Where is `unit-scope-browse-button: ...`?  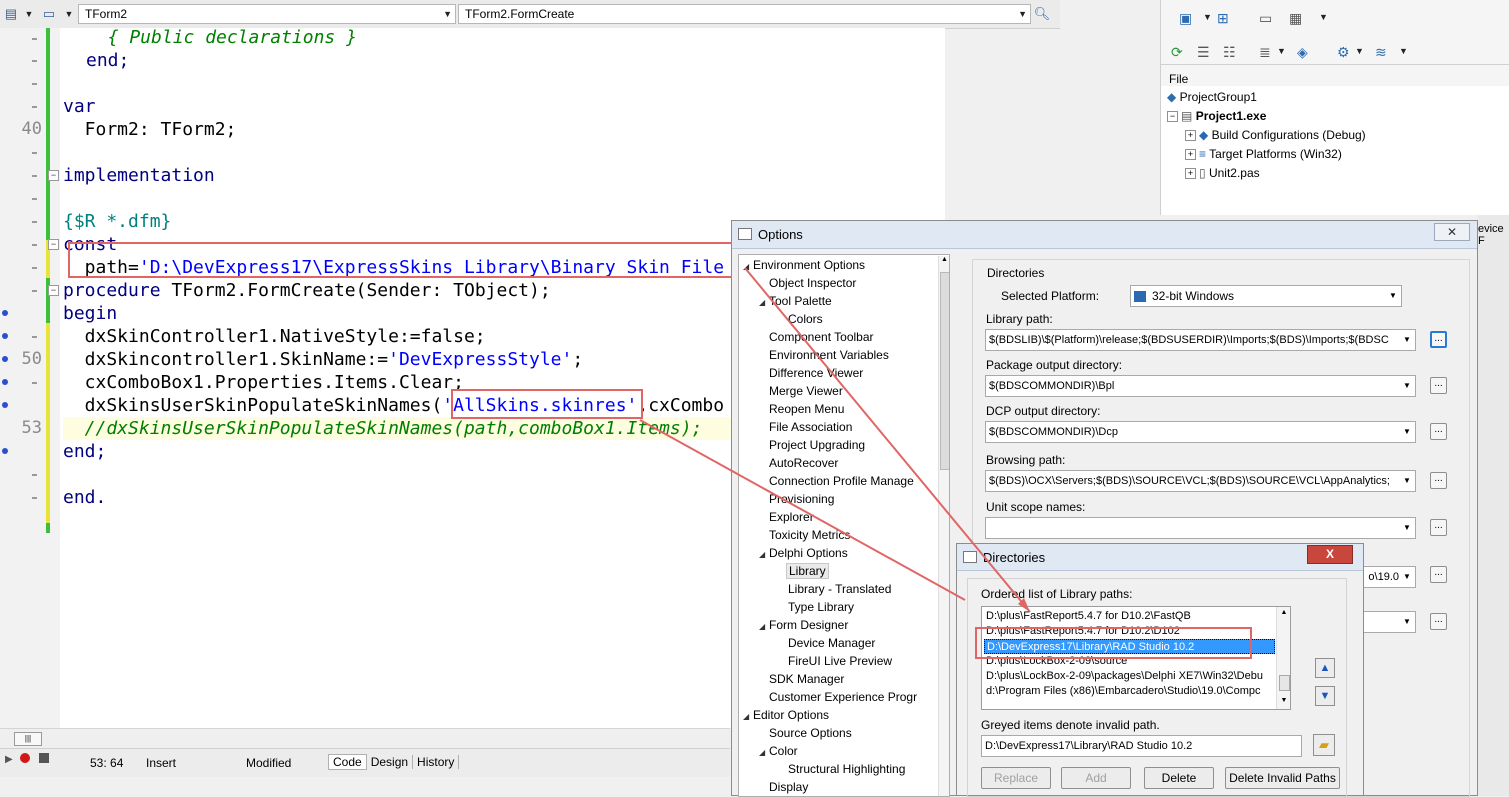
unit-scope-browse-button: ... is located at coordinates (1438, 527).